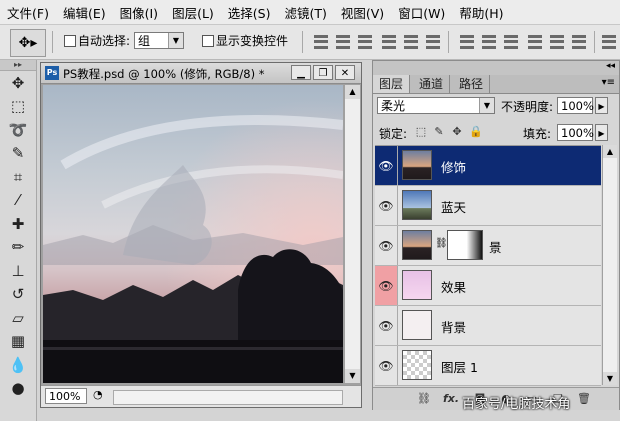 Image resolution: width=620 pixels, height=421 pixels. I want to click on layer-row: 👁 蓝天, so click(488, 206).